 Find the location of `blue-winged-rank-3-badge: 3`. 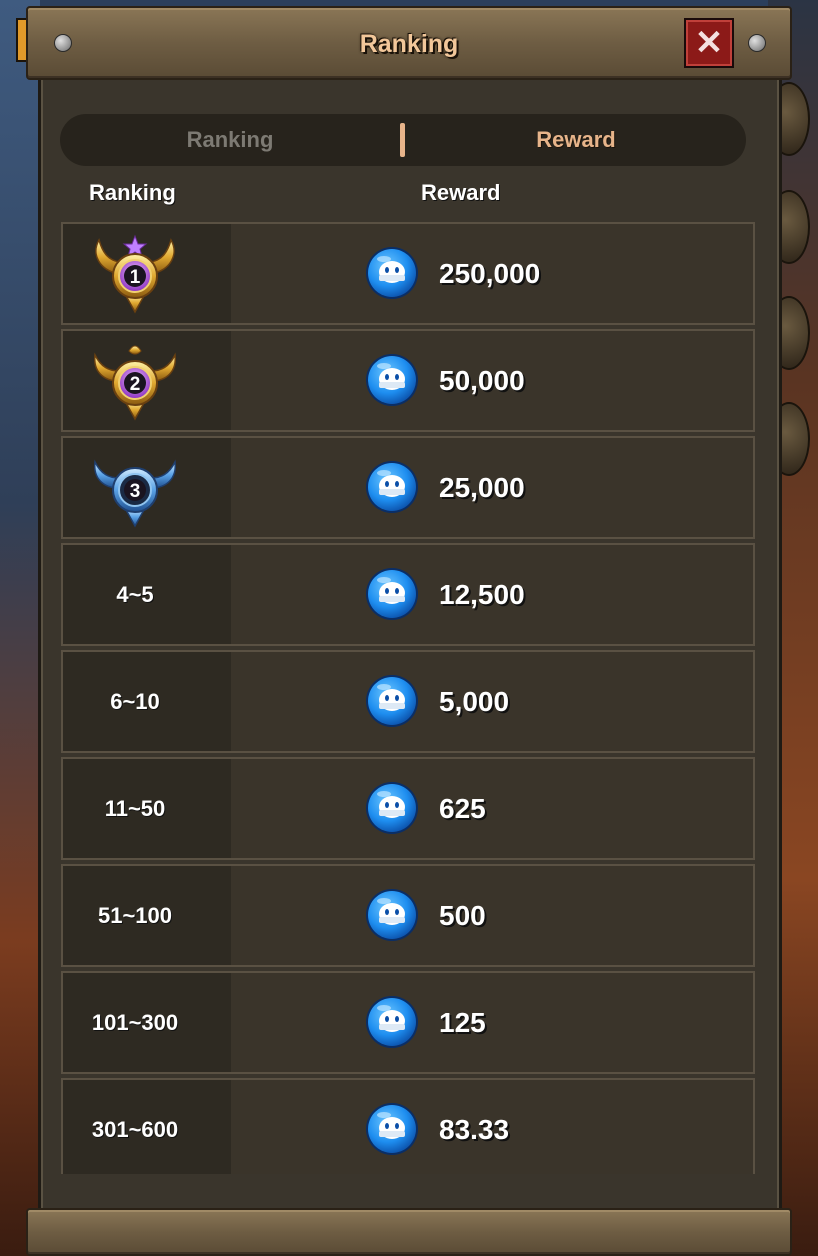

blue-winged-rank-3-badge: 3 is located at coordinates (135, 488).